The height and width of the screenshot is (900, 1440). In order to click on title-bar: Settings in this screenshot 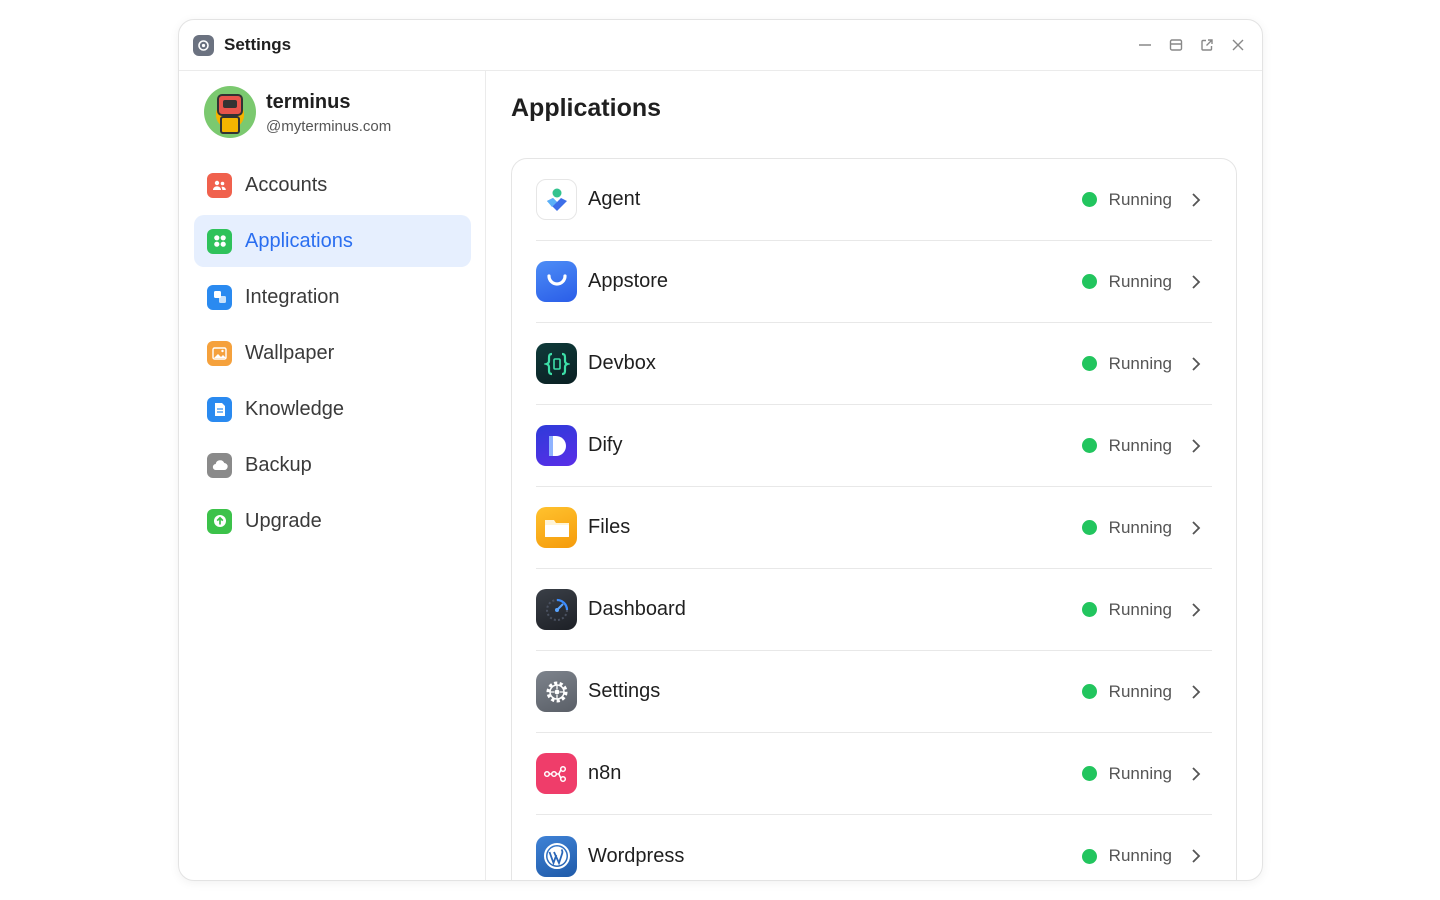, I will do `click(720, 45)`.